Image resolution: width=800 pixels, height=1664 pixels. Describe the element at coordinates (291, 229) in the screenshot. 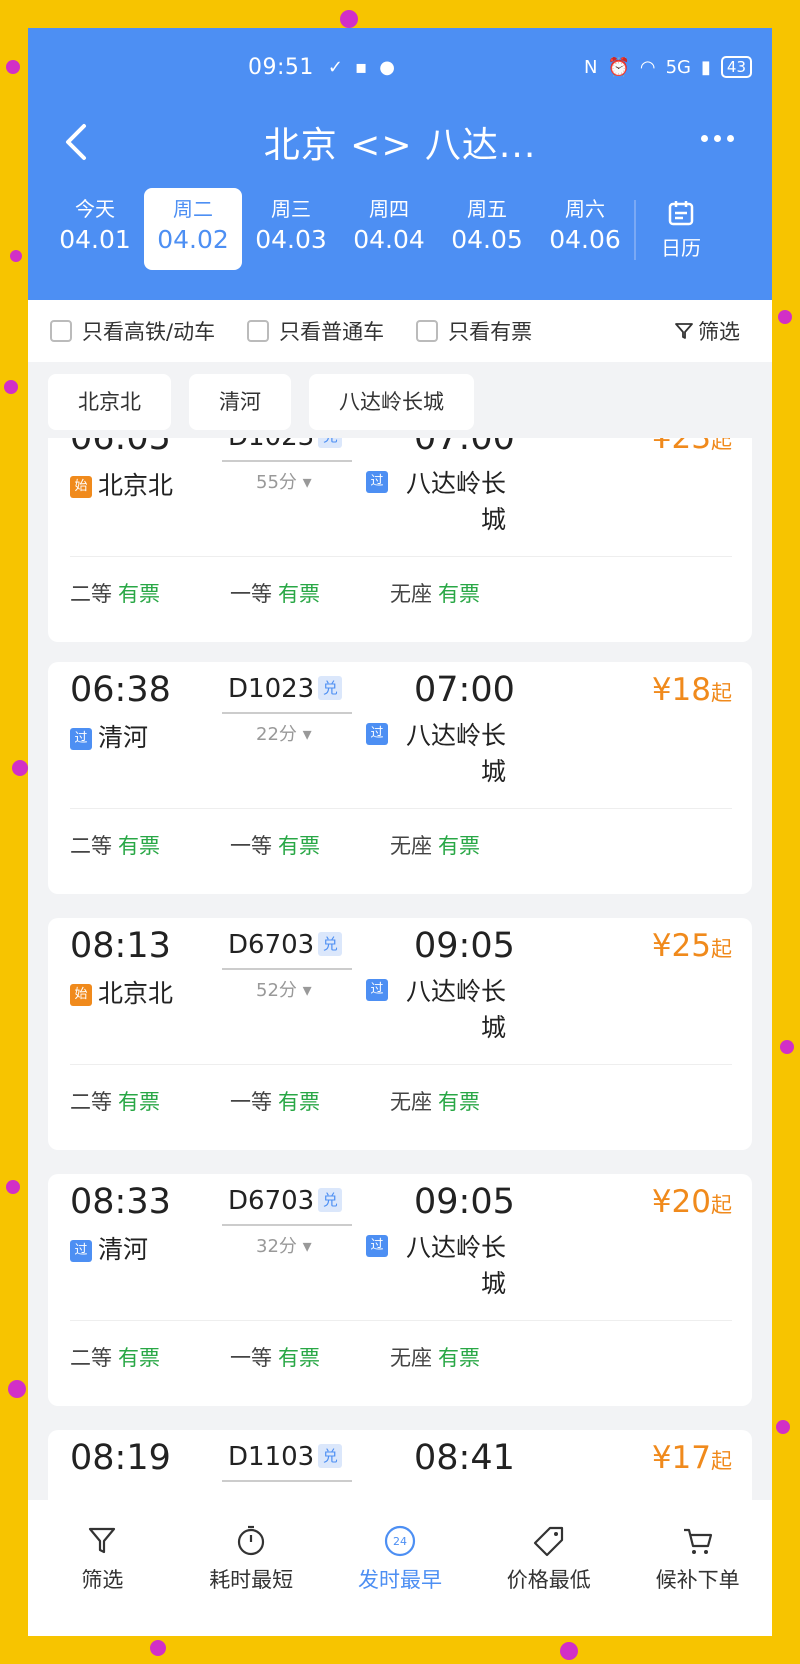

I see `date-tab-0403: 周三 04.03` at that location.